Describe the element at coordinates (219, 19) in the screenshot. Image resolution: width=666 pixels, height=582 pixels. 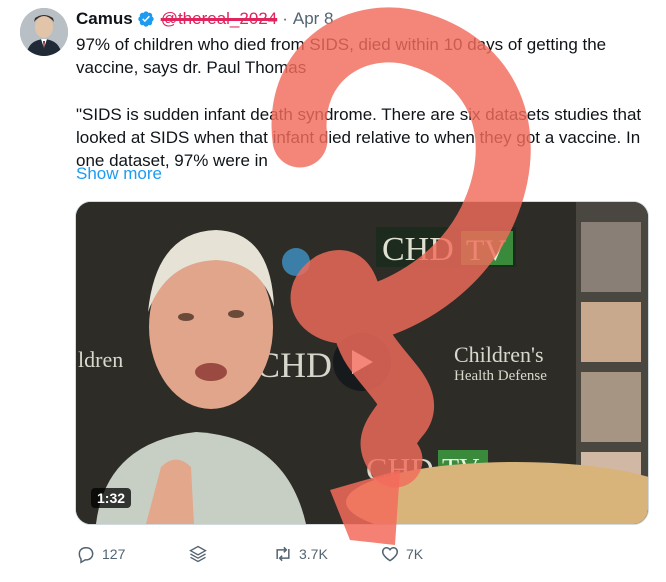
I see `author-handle: @thereal_2024` at that location.